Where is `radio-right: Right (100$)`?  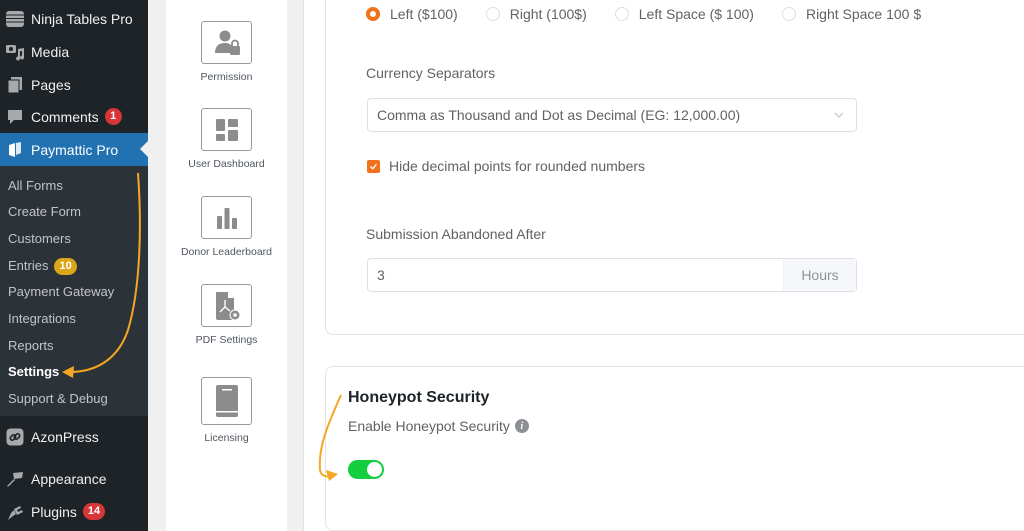 radio-right: Right (100$) is located at coordinates (536, 14).